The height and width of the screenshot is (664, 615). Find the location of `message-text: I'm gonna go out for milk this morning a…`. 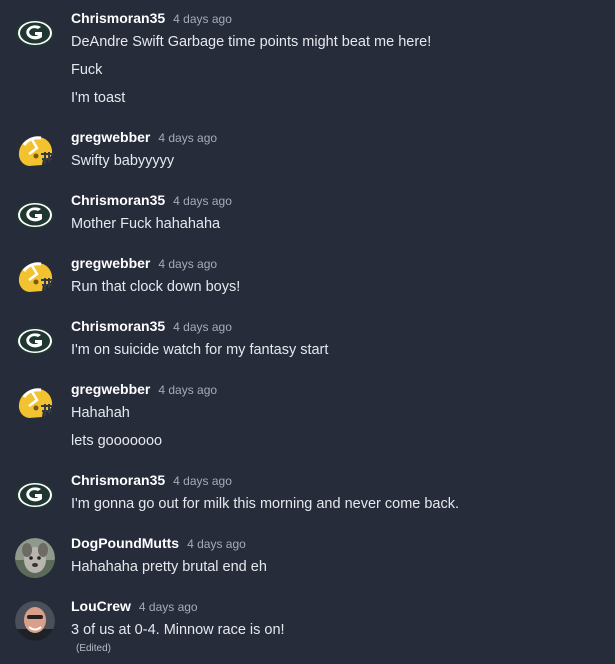

message-text: I'm gonna go out for milk this morning a… is located at coordinates (265, 504).